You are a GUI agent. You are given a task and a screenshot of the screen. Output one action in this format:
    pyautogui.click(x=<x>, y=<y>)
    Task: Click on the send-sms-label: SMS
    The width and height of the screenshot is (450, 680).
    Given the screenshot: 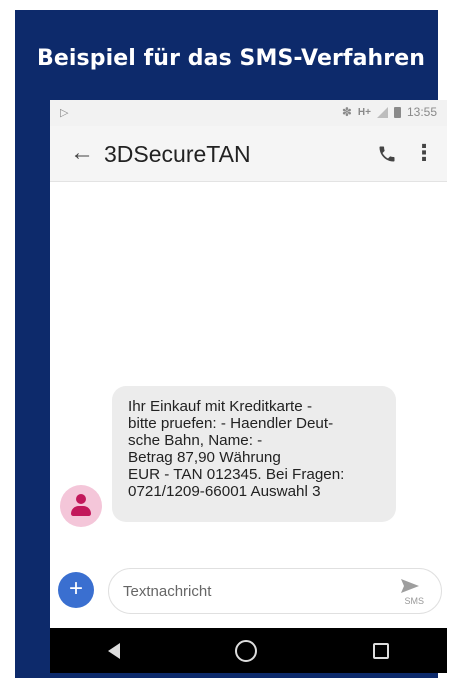 What is the action you would take?
    pyautogui.click(x=414, y=601)
    